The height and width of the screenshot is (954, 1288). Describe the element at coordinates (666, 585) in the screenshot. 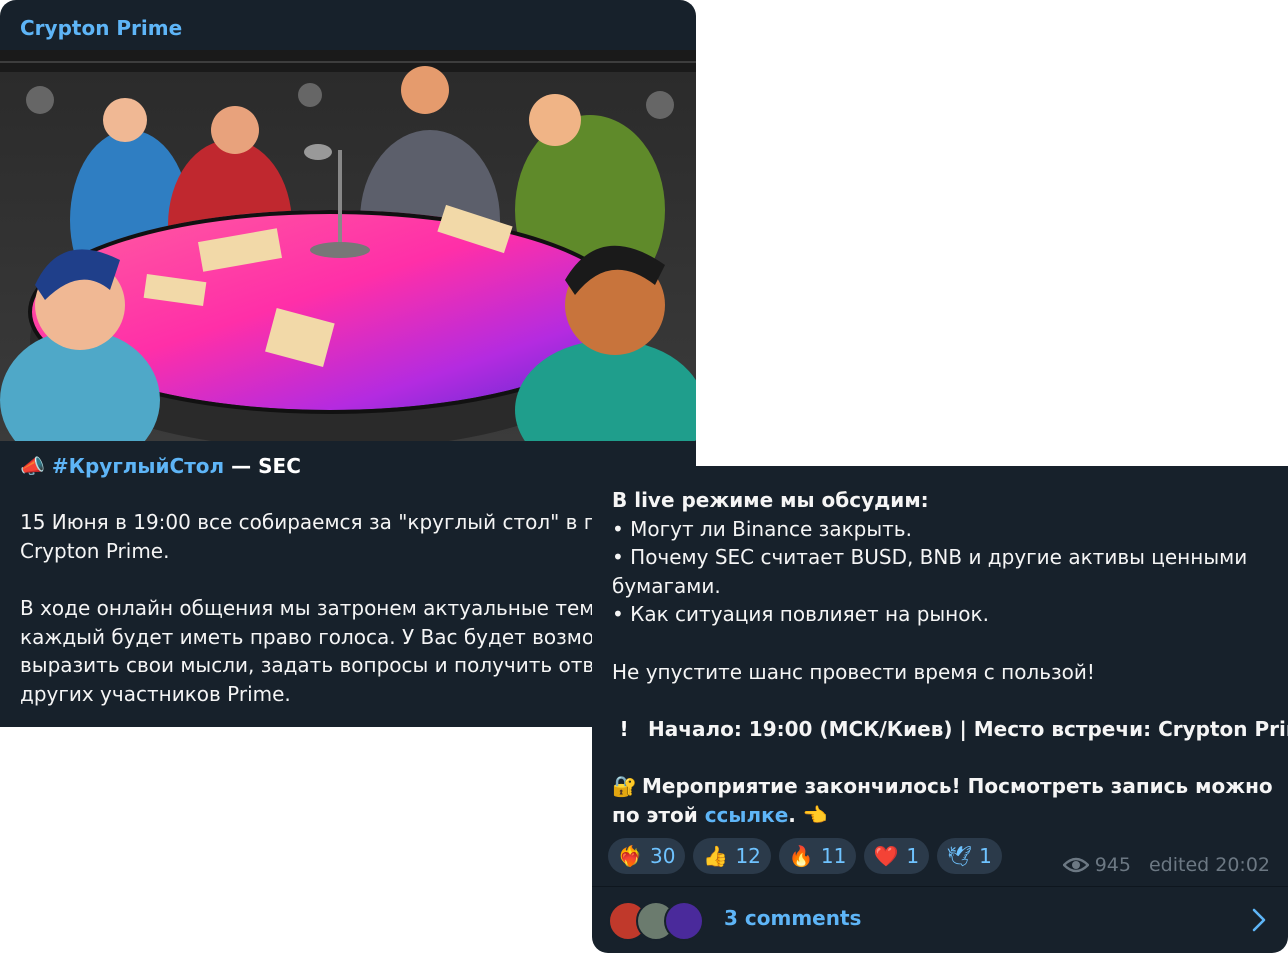

I see `topic-bullet-continuation: бумагами.` at that location.